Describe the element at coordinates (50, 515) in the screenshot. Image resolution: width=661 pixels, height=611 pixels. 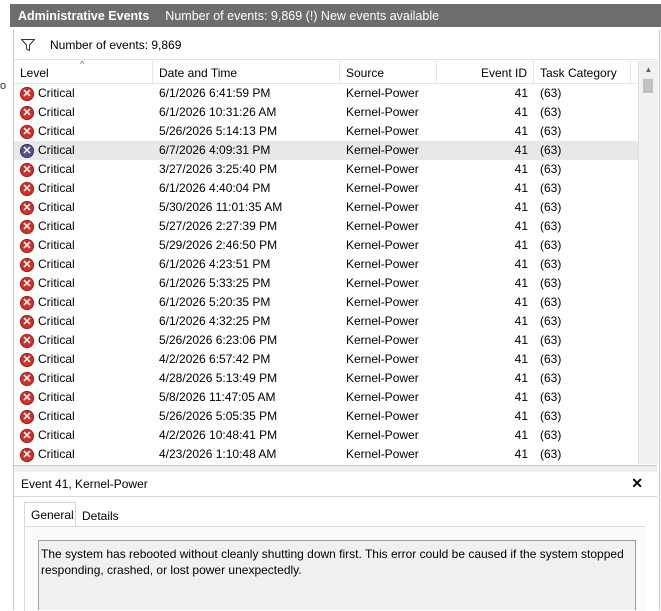
I see `tab-general: General` at that location.